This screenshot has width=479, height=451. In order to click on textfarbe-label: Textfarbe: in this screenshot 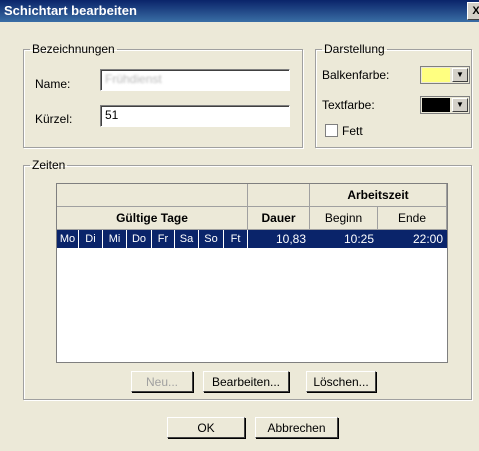, I will do `click(348, 105)`.